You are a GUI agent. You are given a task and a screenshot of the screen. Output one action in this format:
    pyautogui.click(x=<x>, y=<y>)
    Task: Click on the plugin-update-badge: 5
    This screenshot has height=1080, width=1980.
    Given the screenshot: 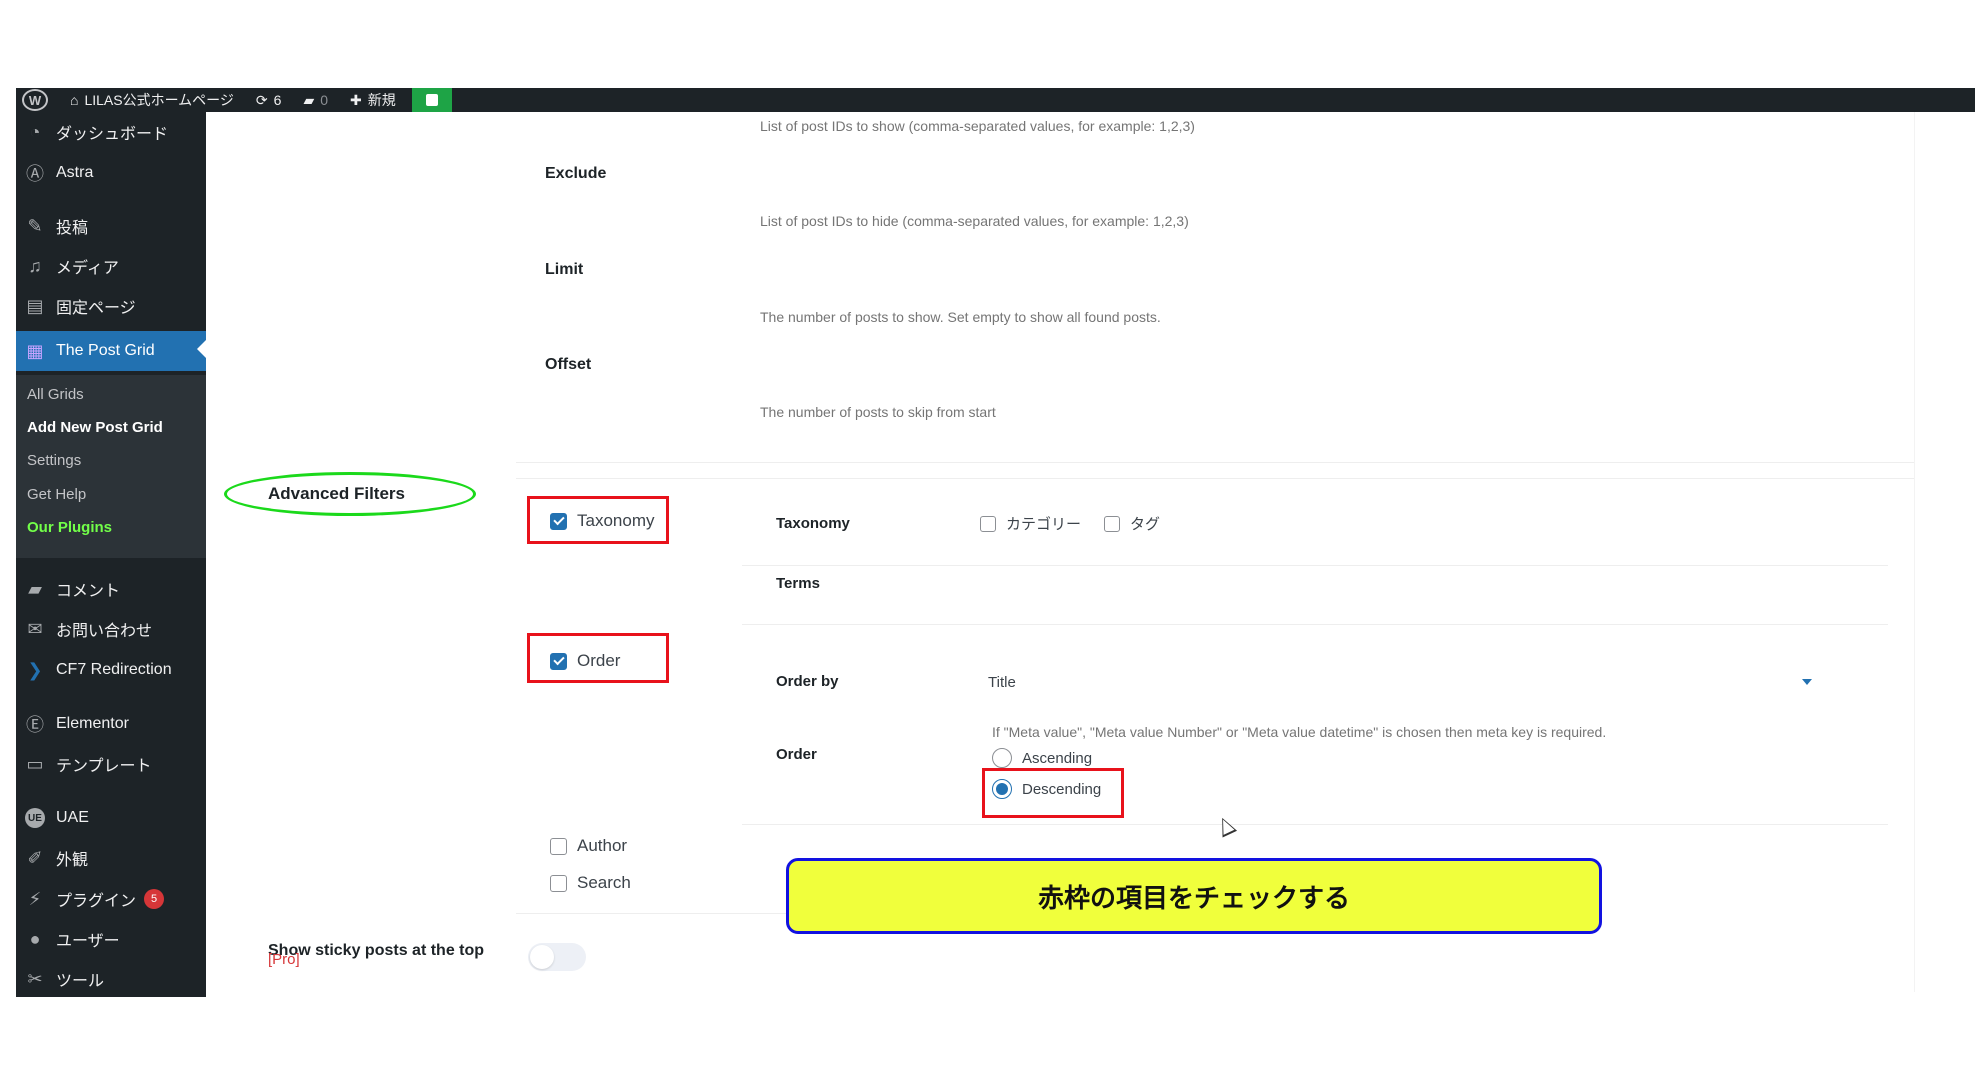 What is the action you would take?
    pyautogui.click(x=154, y=899)
    